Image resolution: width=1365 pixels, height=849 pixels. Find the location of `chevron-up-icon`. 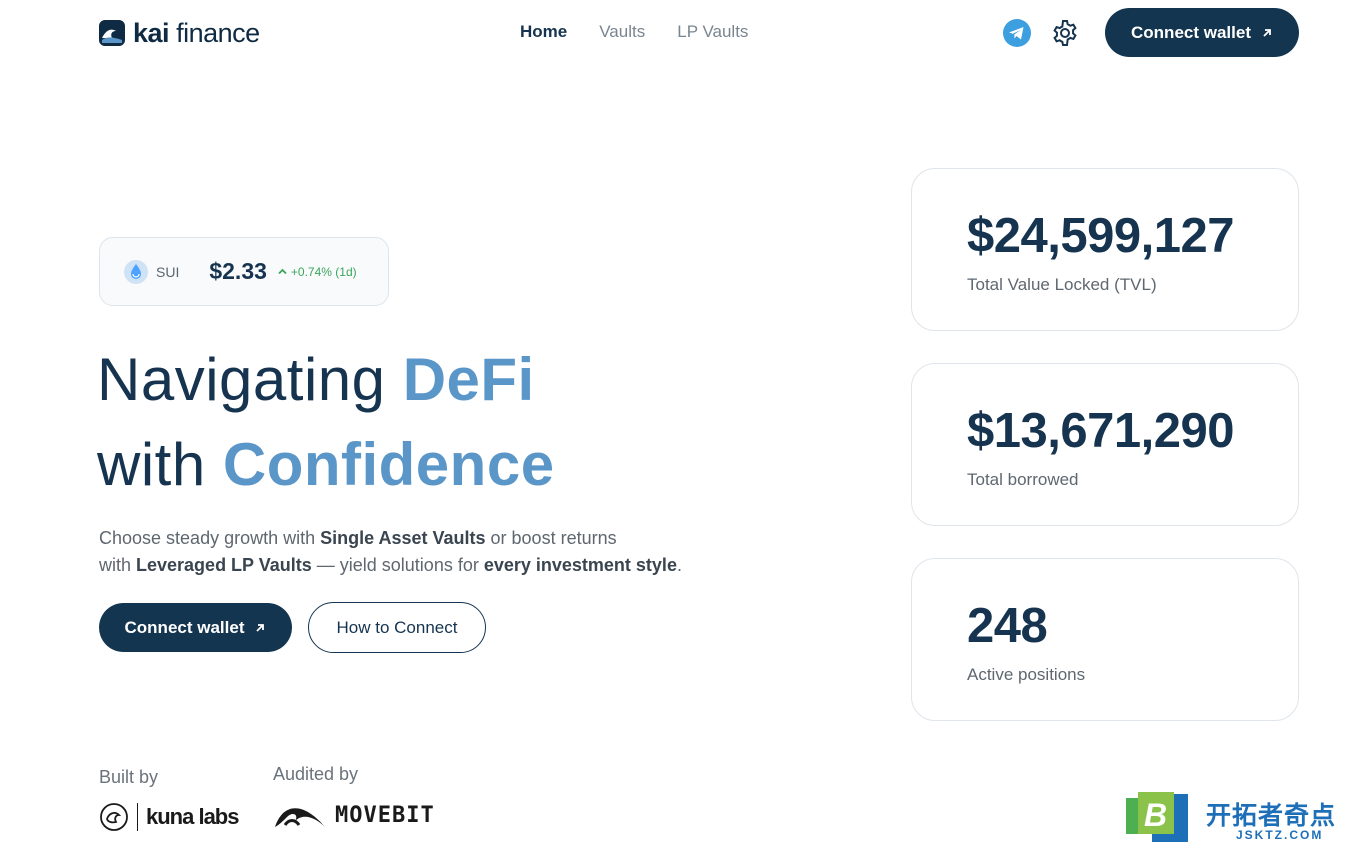

chevron-up-icon is located at coordinates (282, 271).